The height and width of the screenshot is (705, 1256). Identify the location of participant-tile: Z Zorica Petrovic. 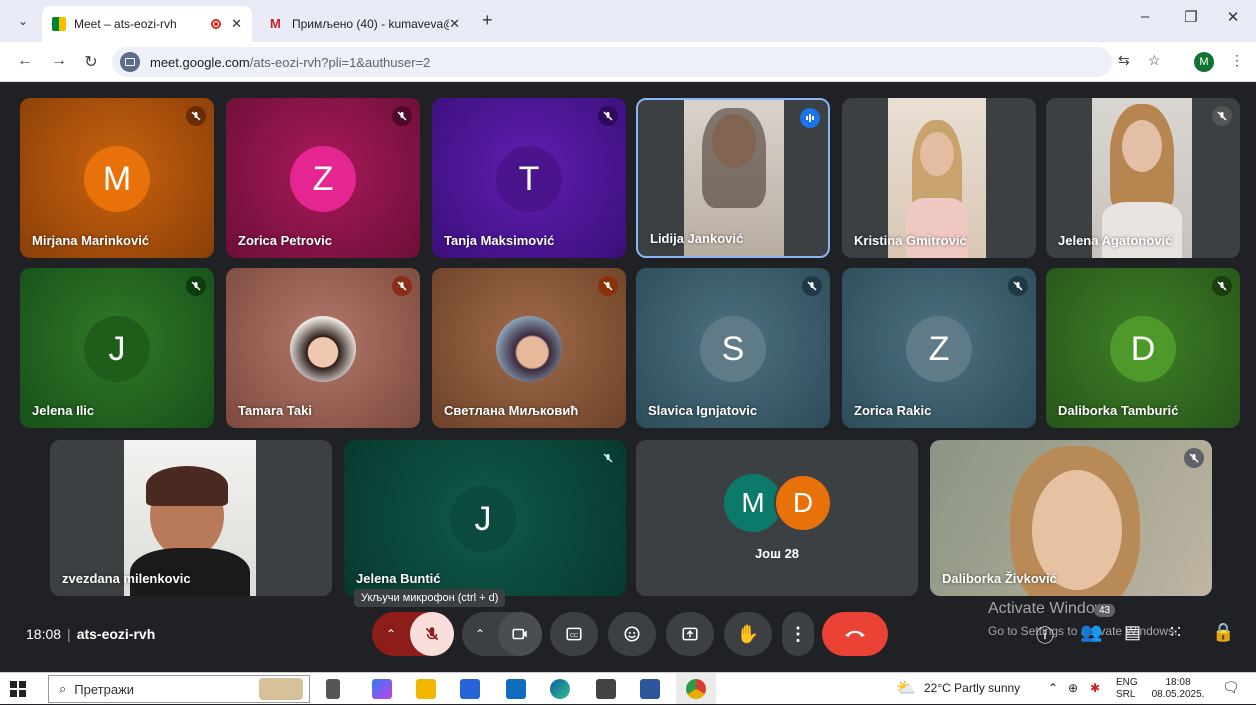
(323, 178).